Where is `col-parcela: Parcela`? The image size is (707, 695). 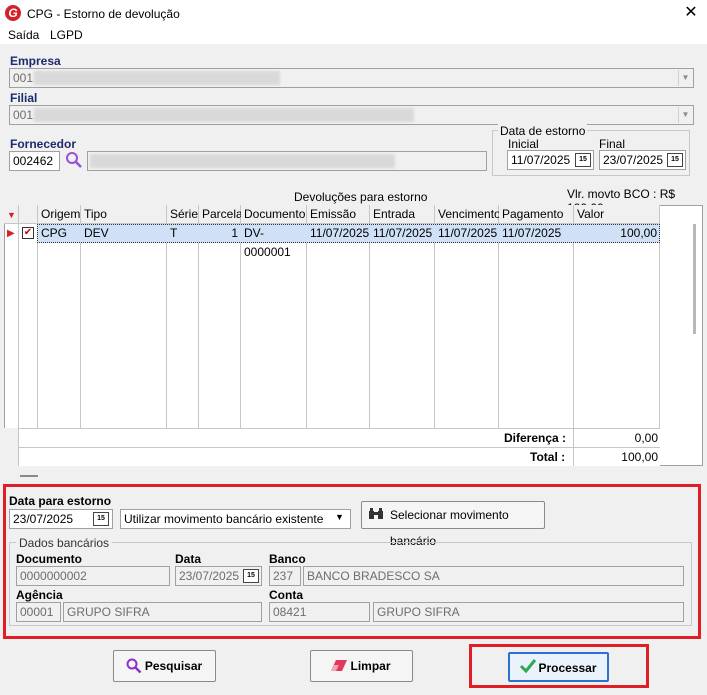
col-parcela: Parcela is located at coordinates (221, 214).